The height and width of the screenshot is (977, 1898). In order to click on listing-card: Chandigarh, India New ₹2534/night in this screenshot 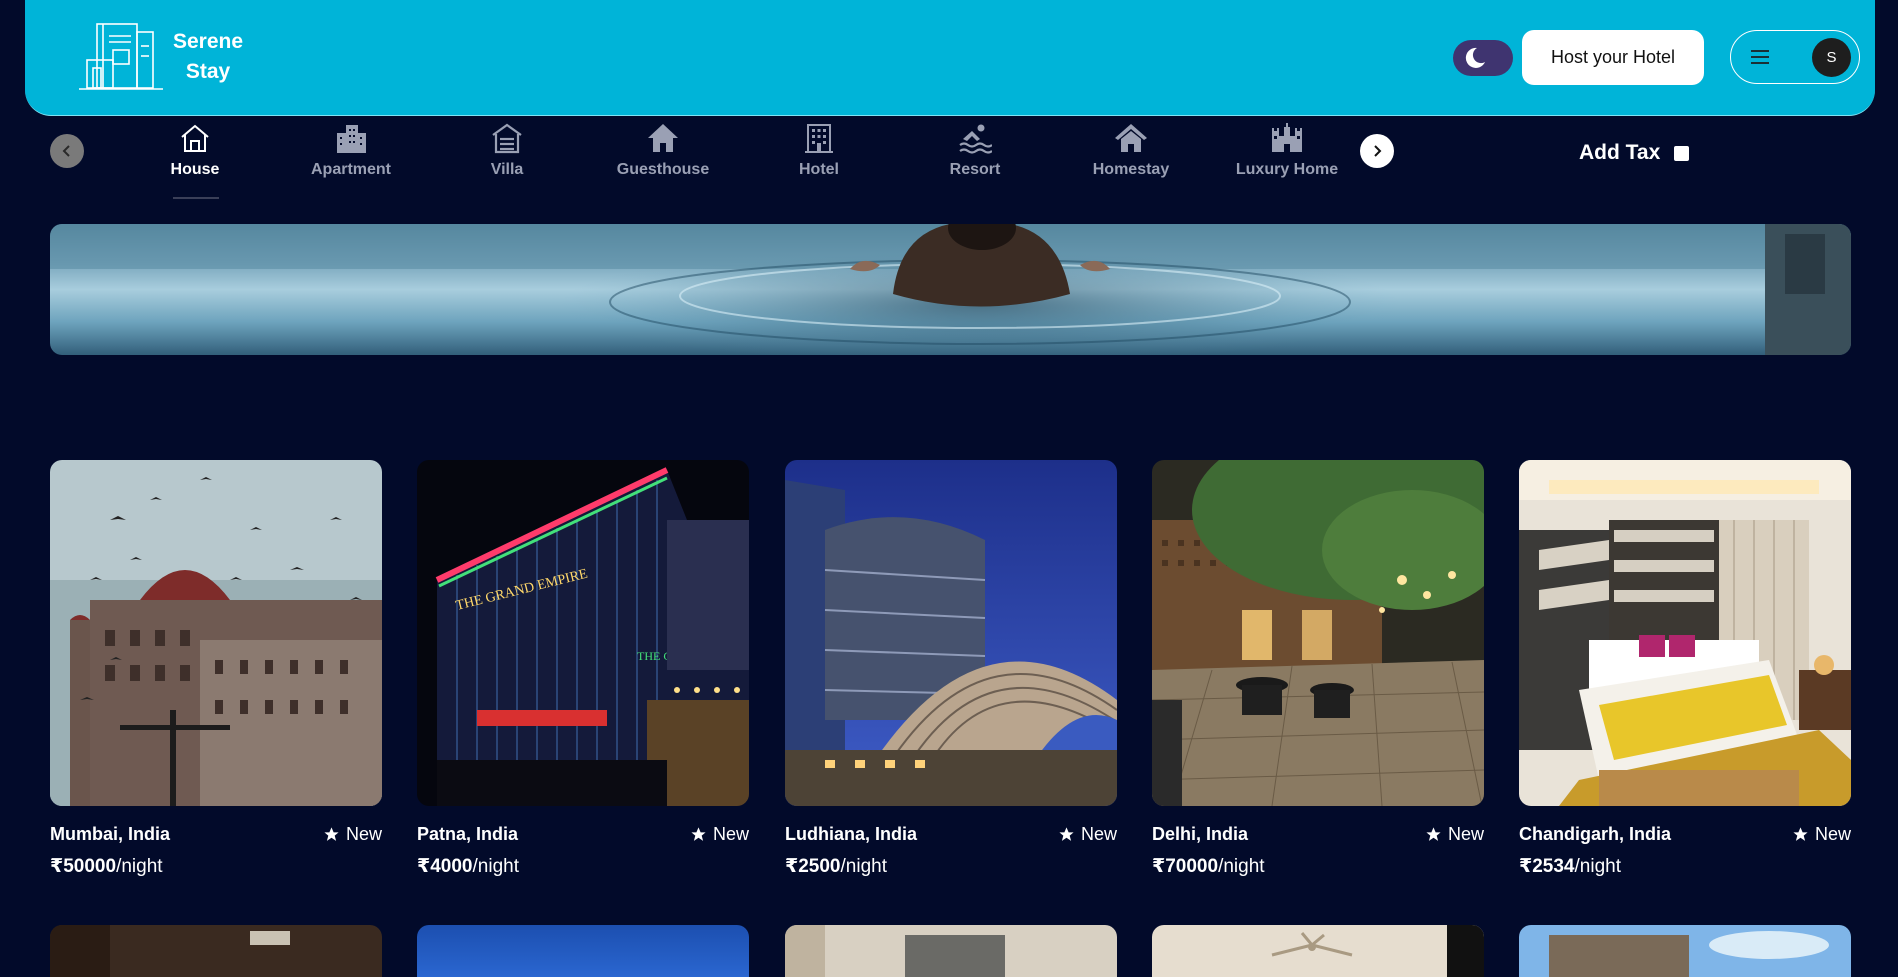, I will do `click(1685, 669)`.